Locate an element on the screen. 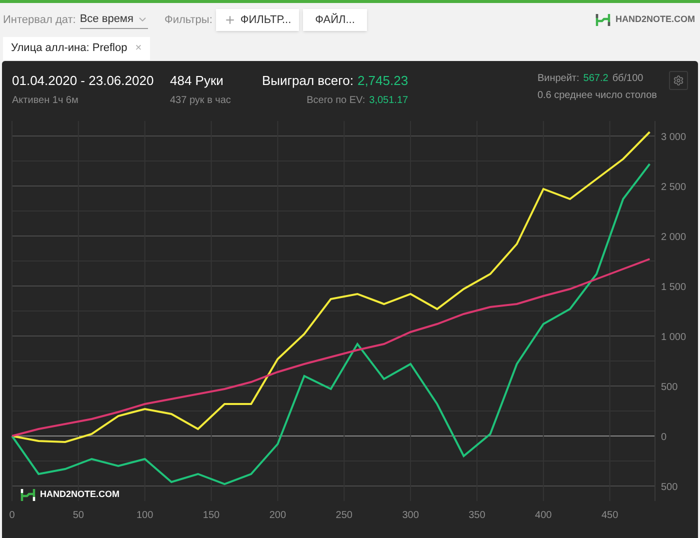  x-tick-label: 150 is located at coordinates (211, 515).